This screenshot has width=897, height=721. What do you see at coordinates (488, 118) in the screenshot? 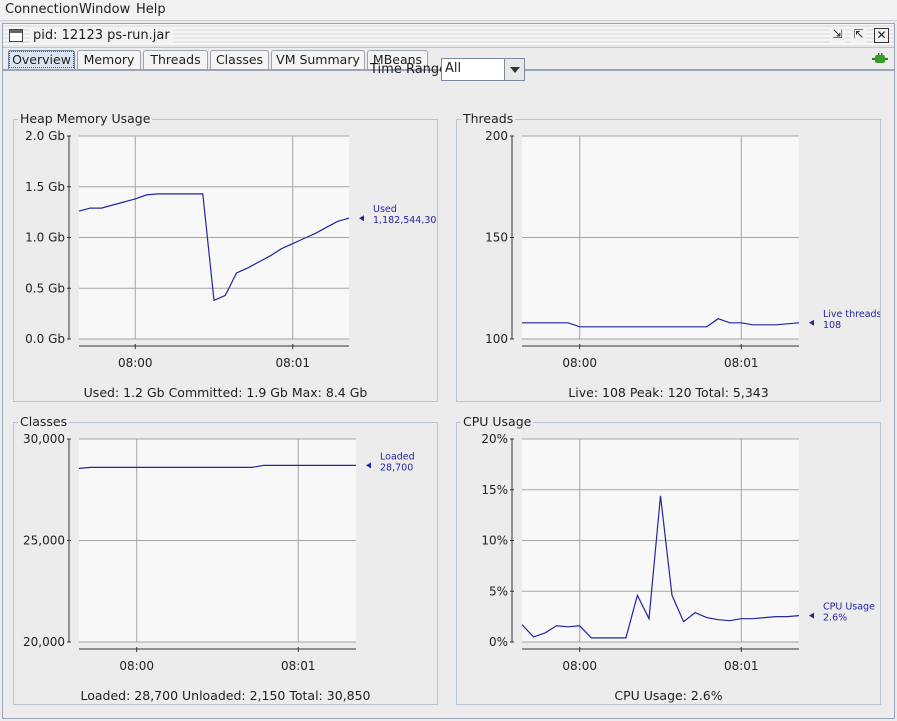
I see `threads-panel-title: Threads` at bounding box center [488, 118].